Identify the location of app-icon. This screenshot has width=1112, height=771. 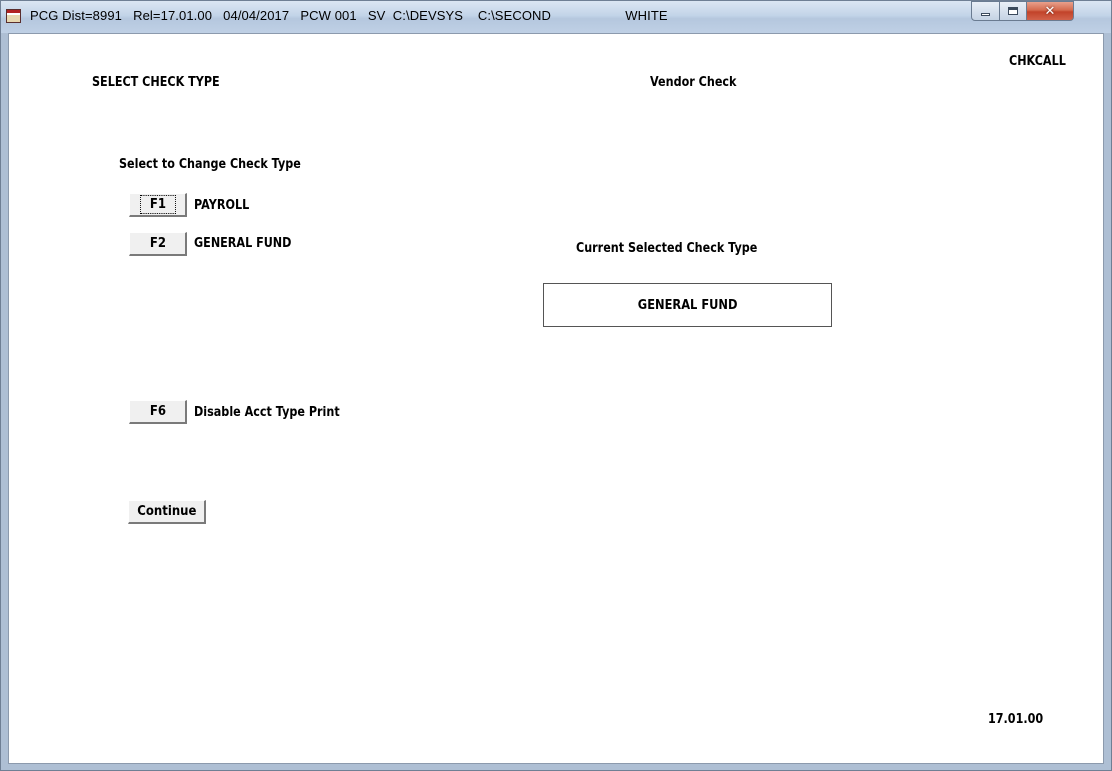
(13, 16).